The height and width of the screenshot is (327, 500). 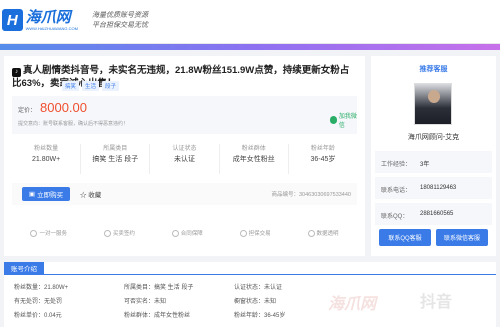 I want to click on escrow-icon, so click(x=243, y=233).